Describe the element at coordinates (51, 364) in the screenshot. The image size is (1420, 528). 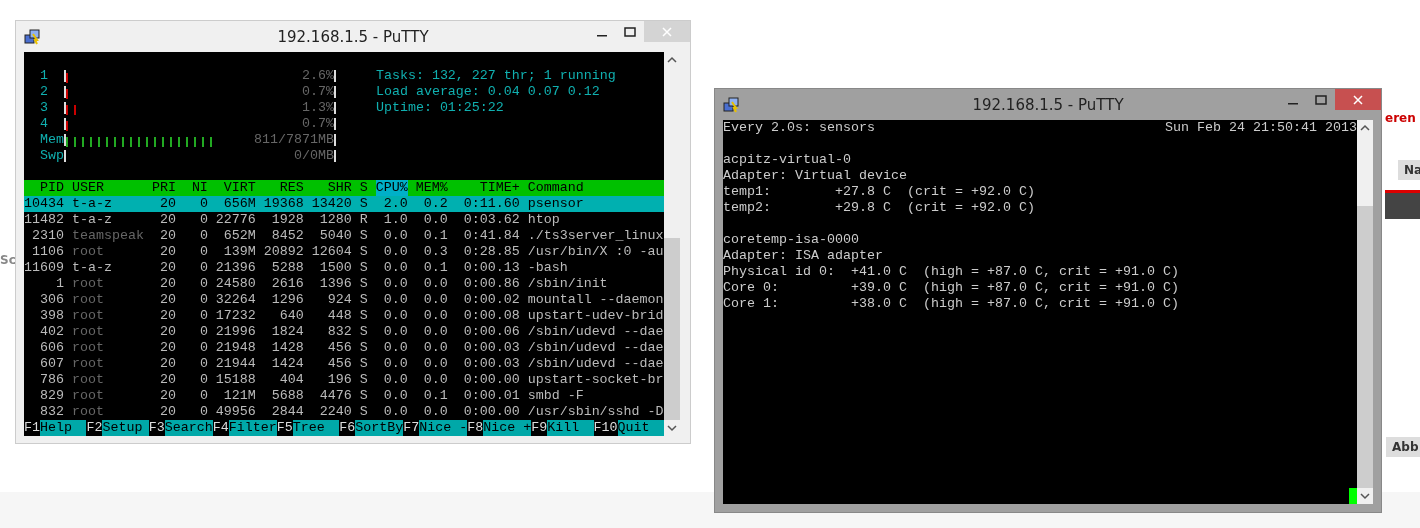
I see `table-cell-text: 607` at that location.